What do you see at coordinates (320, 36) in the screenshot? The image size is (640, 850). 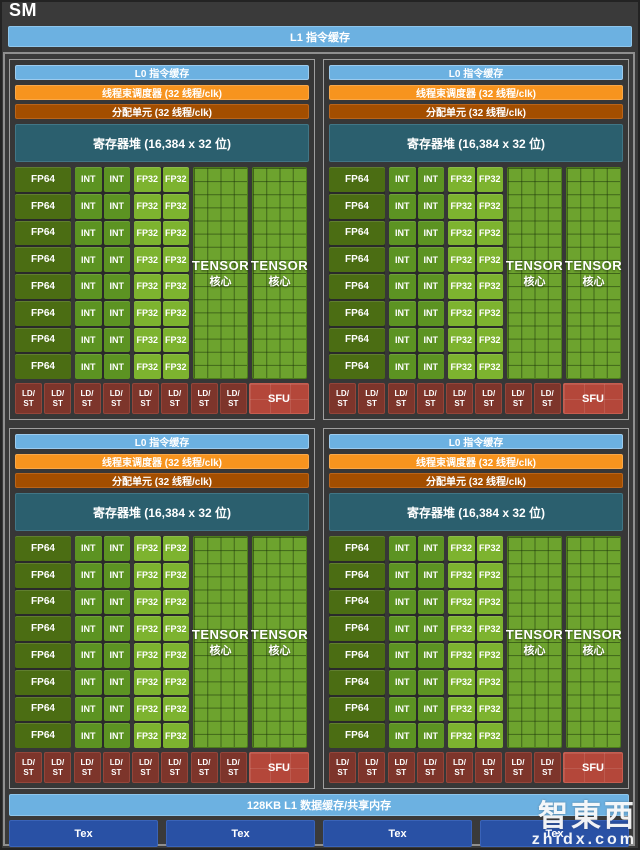 I see `l1-instruction-cache-bar: L1 指令缓存` at bounding box center [320, 36].